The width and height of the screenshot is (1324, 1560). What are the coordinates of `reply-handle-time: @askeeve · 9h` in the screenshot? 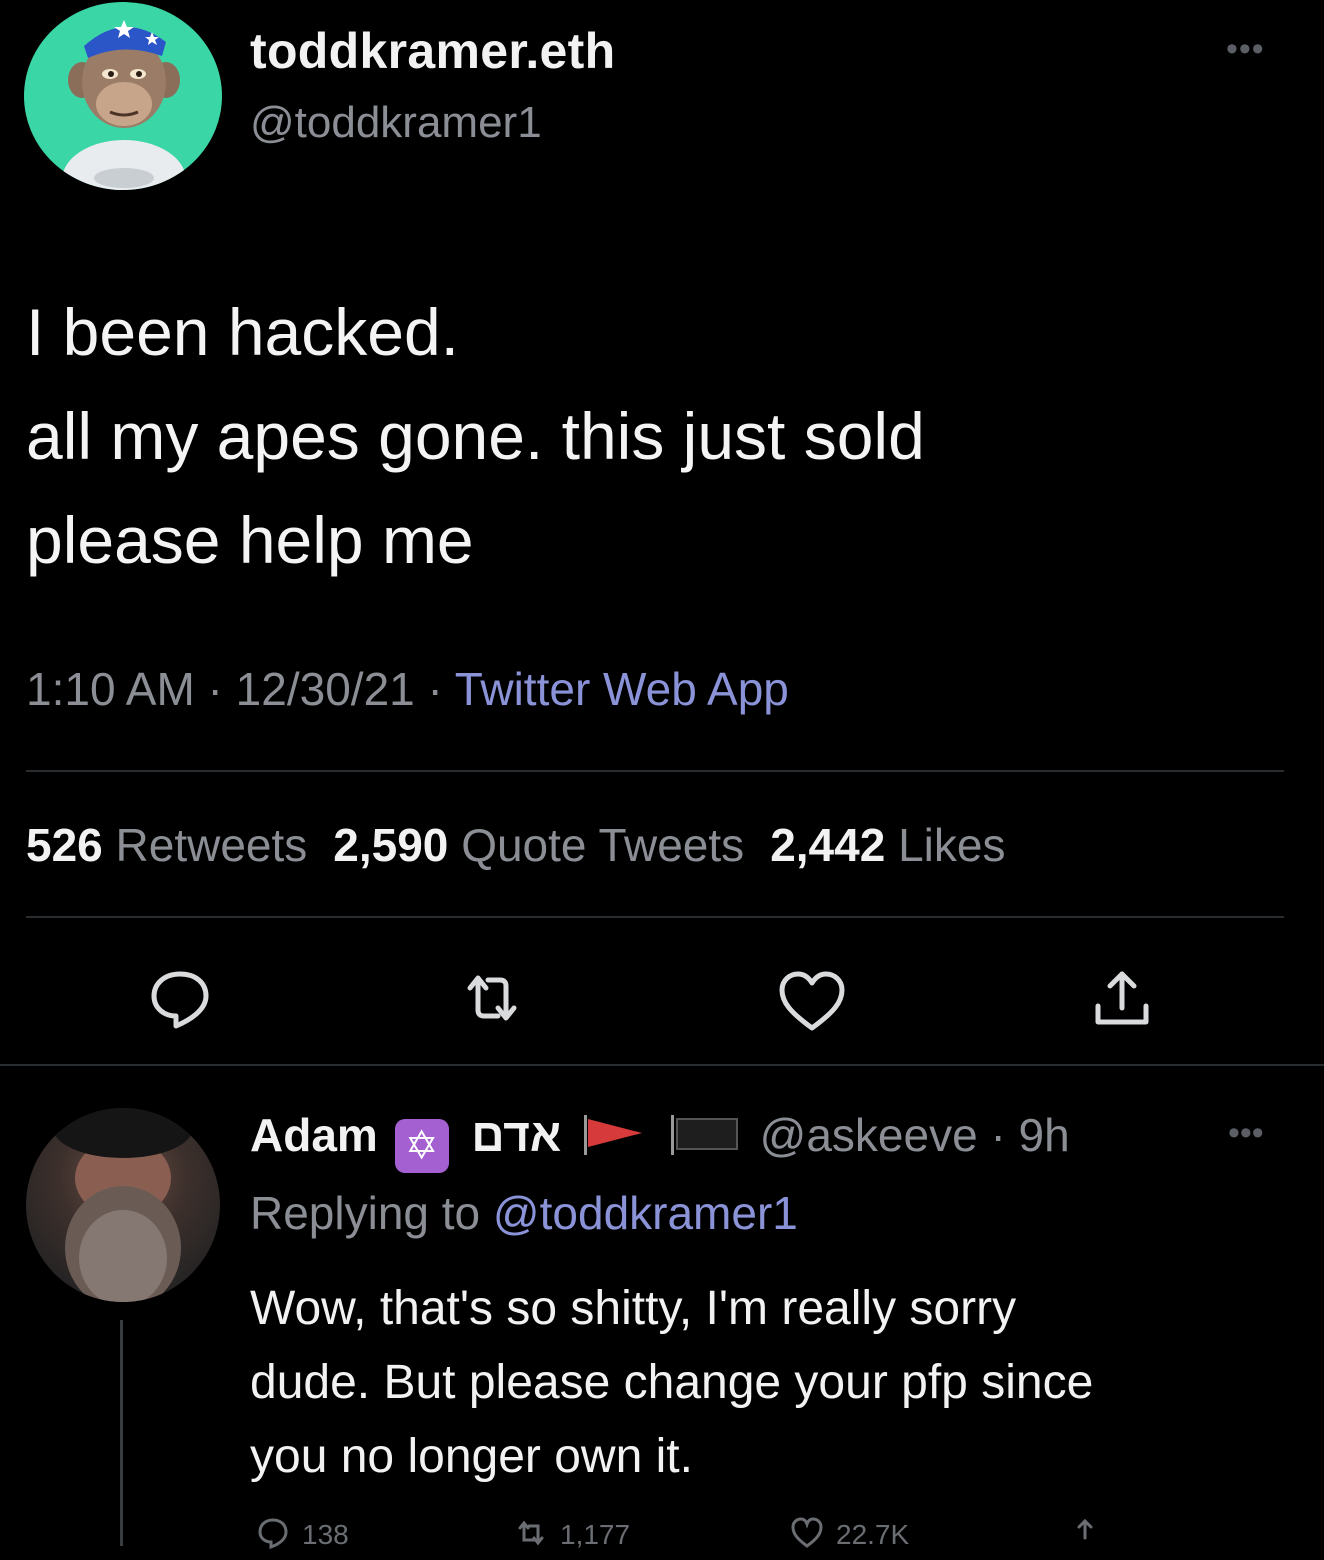 It's located at (915, 1135).